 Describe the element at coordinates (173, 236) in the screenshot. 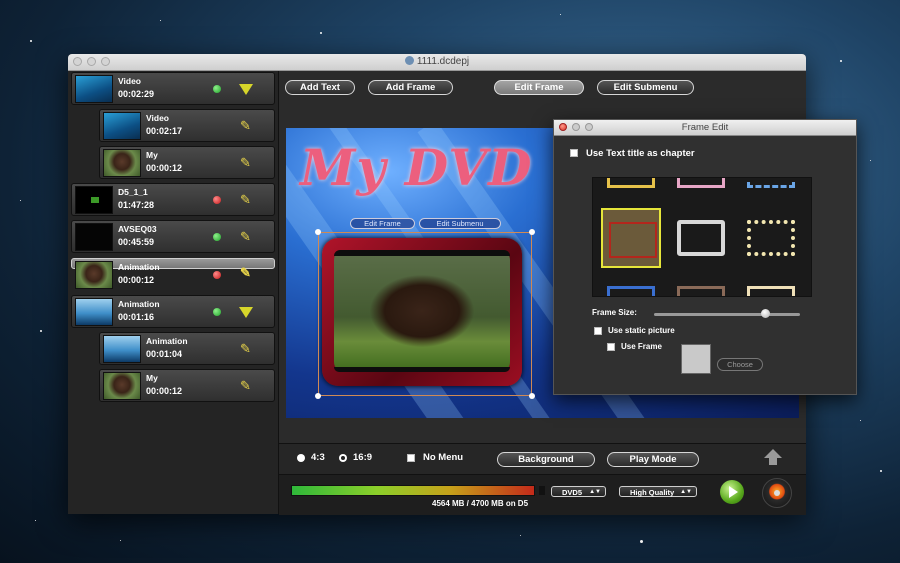

I see `list-item: AVSEQ03 00:45:59 ✎` at that location.